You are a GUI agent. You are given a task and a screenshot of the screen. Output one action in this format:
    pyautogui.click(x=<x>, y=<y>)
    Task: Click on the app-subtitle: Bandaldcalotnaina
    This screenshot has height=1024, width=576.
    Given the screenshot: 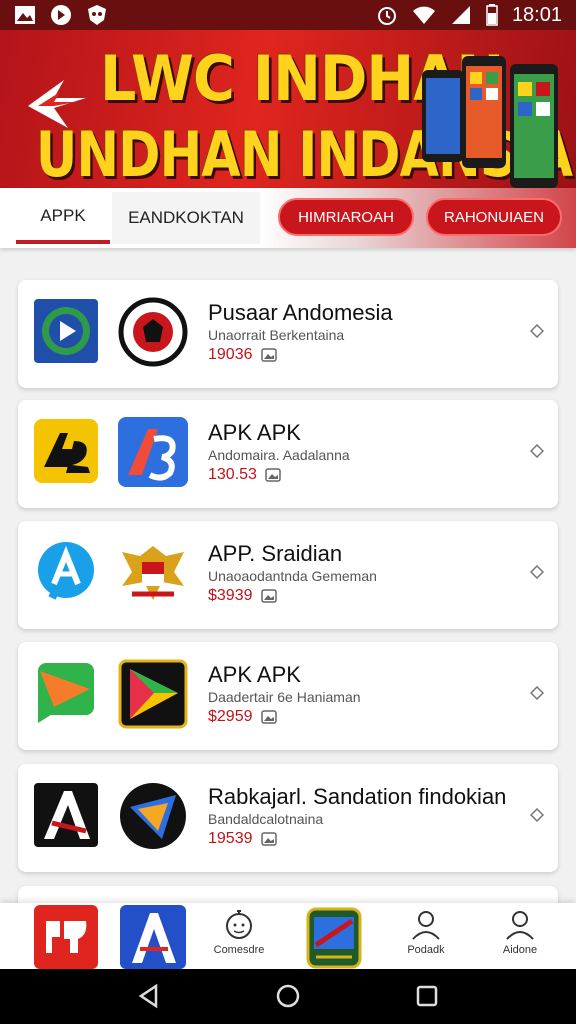 What is the action you would take?
    pyautogui.click(x=266, y=819)
    